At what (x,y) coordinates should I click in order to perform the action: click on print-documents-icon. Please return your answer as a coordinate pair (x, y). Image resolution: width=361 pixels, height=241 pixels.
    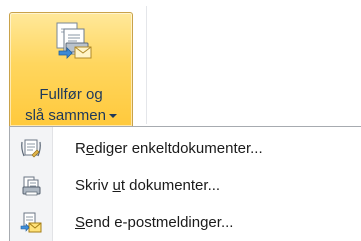
    Looking at the image, I should click on (31, 186).